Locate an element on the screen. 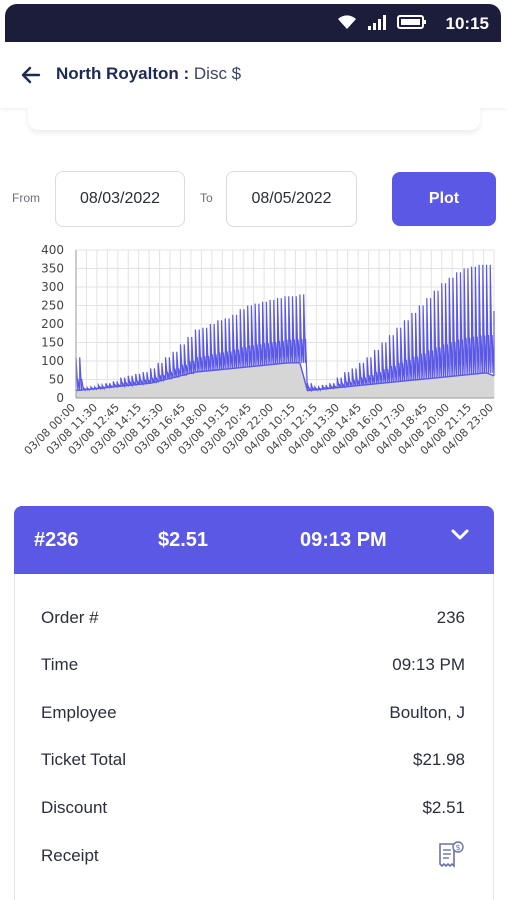  detail-label: Time is located at coordinates (60, 664).